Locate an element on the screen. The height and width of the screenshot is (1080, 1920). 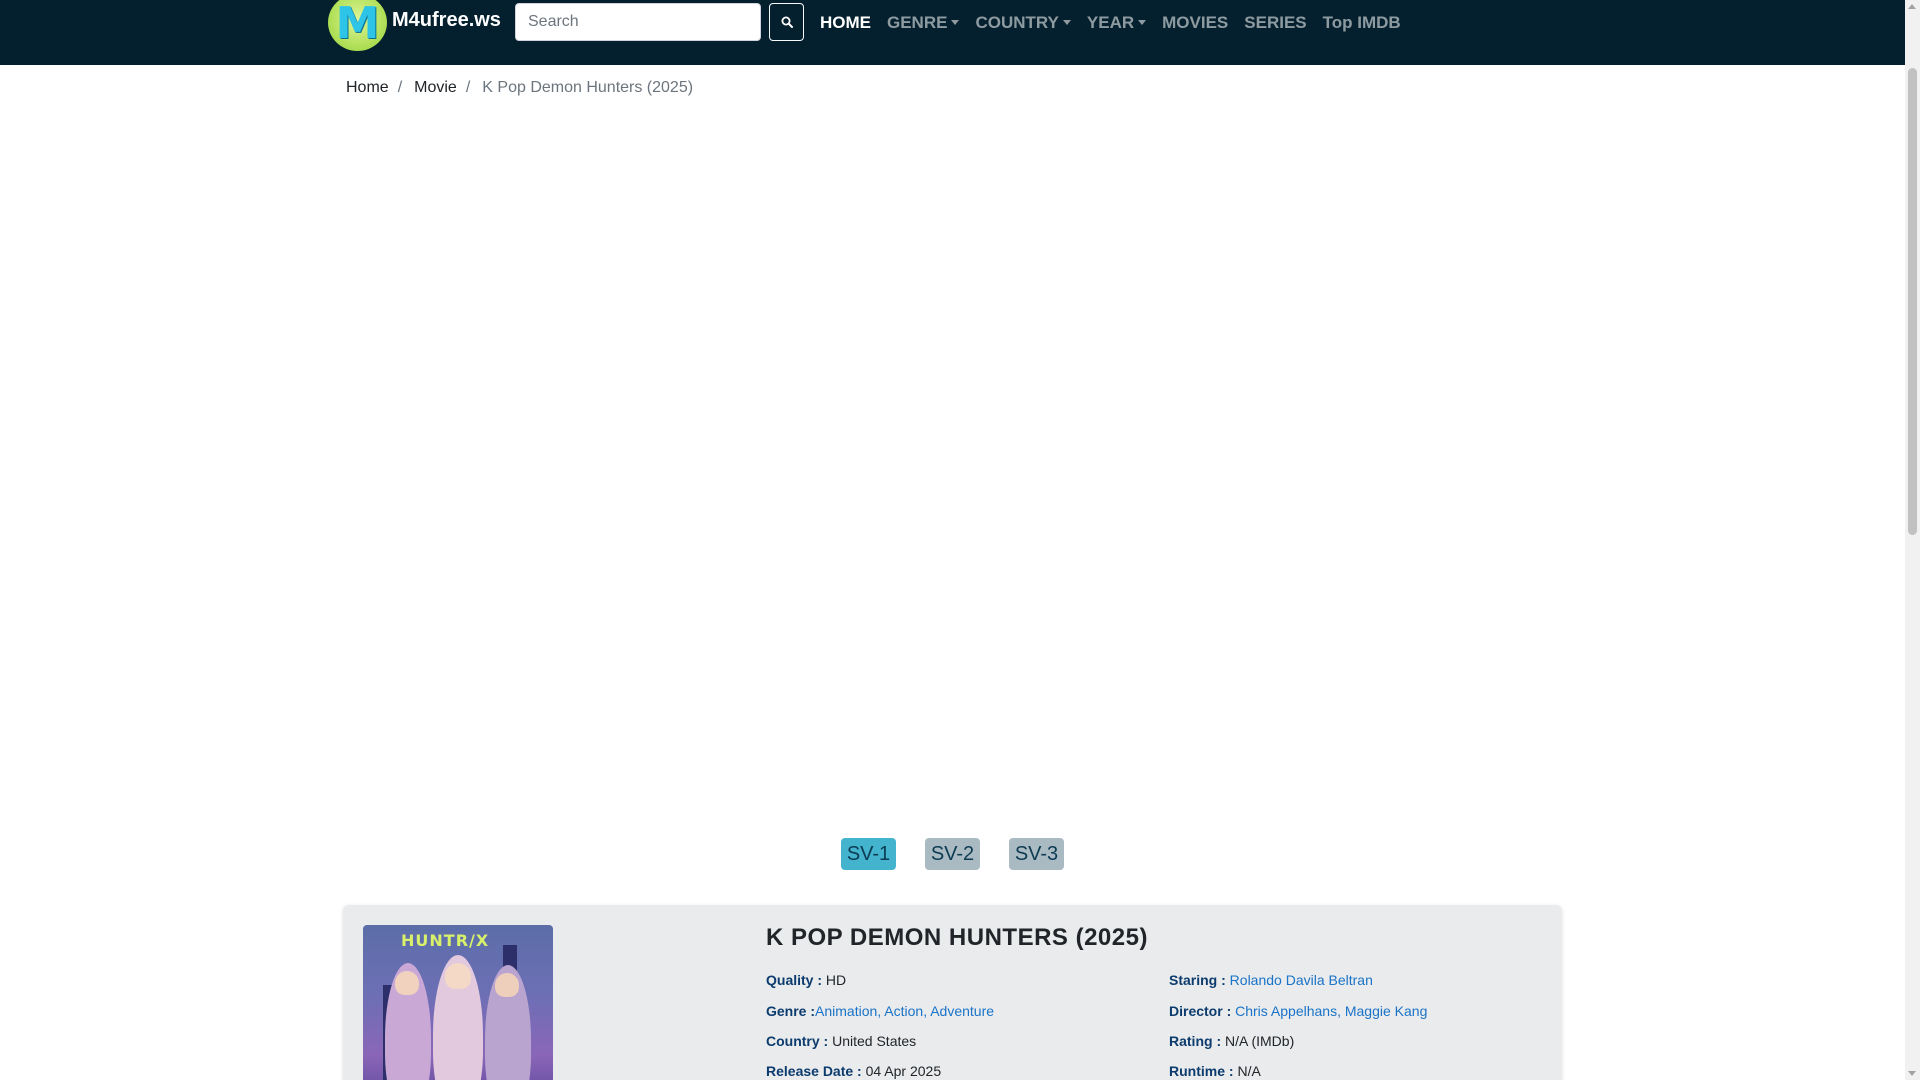
nav-series: SERIES is located at coordinates (1275, 22).